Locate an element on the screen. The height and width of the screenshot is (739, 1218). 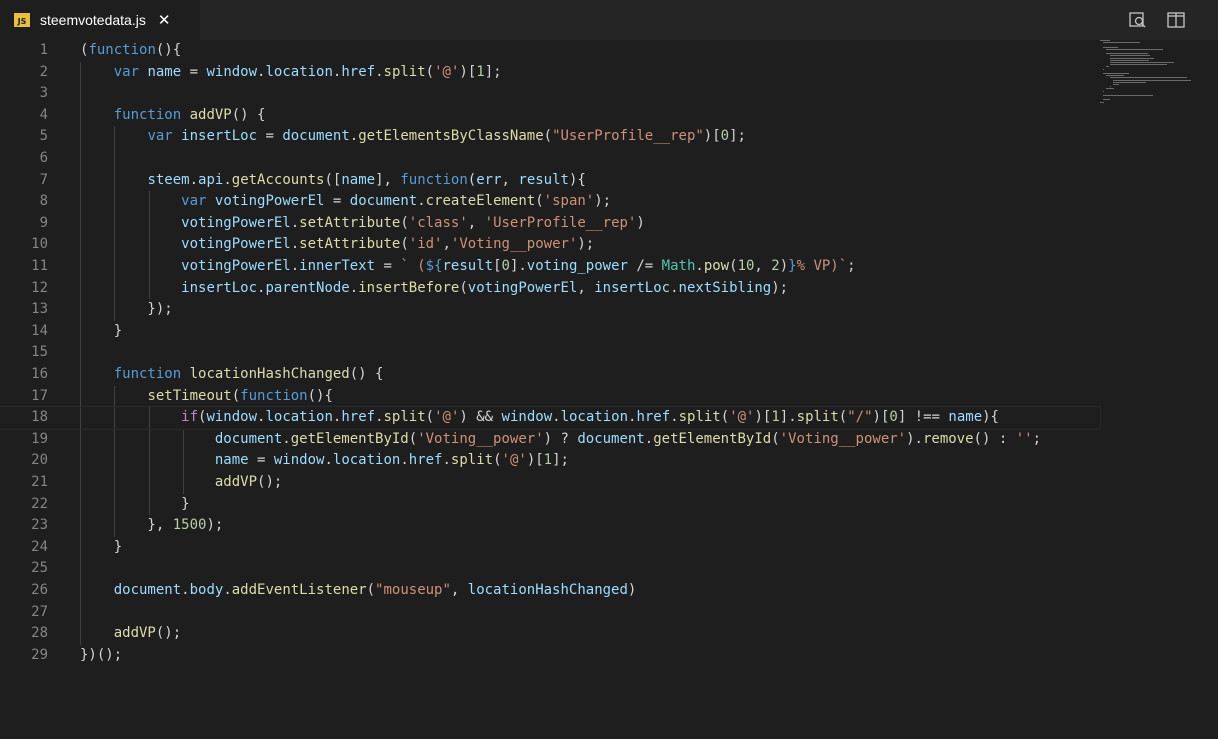
code-text: (function(){ is located at coordinates (130, 51).